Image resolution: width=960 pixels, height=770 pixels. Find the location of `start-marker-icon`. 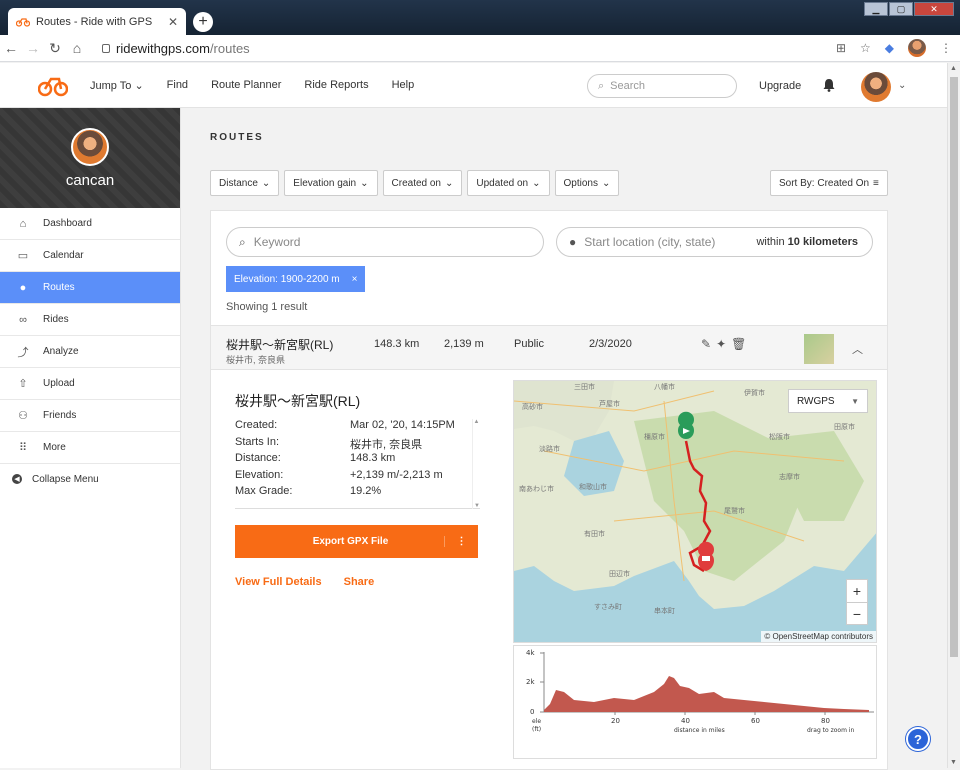

start-marker-icon is located at coordinates (686, 425).